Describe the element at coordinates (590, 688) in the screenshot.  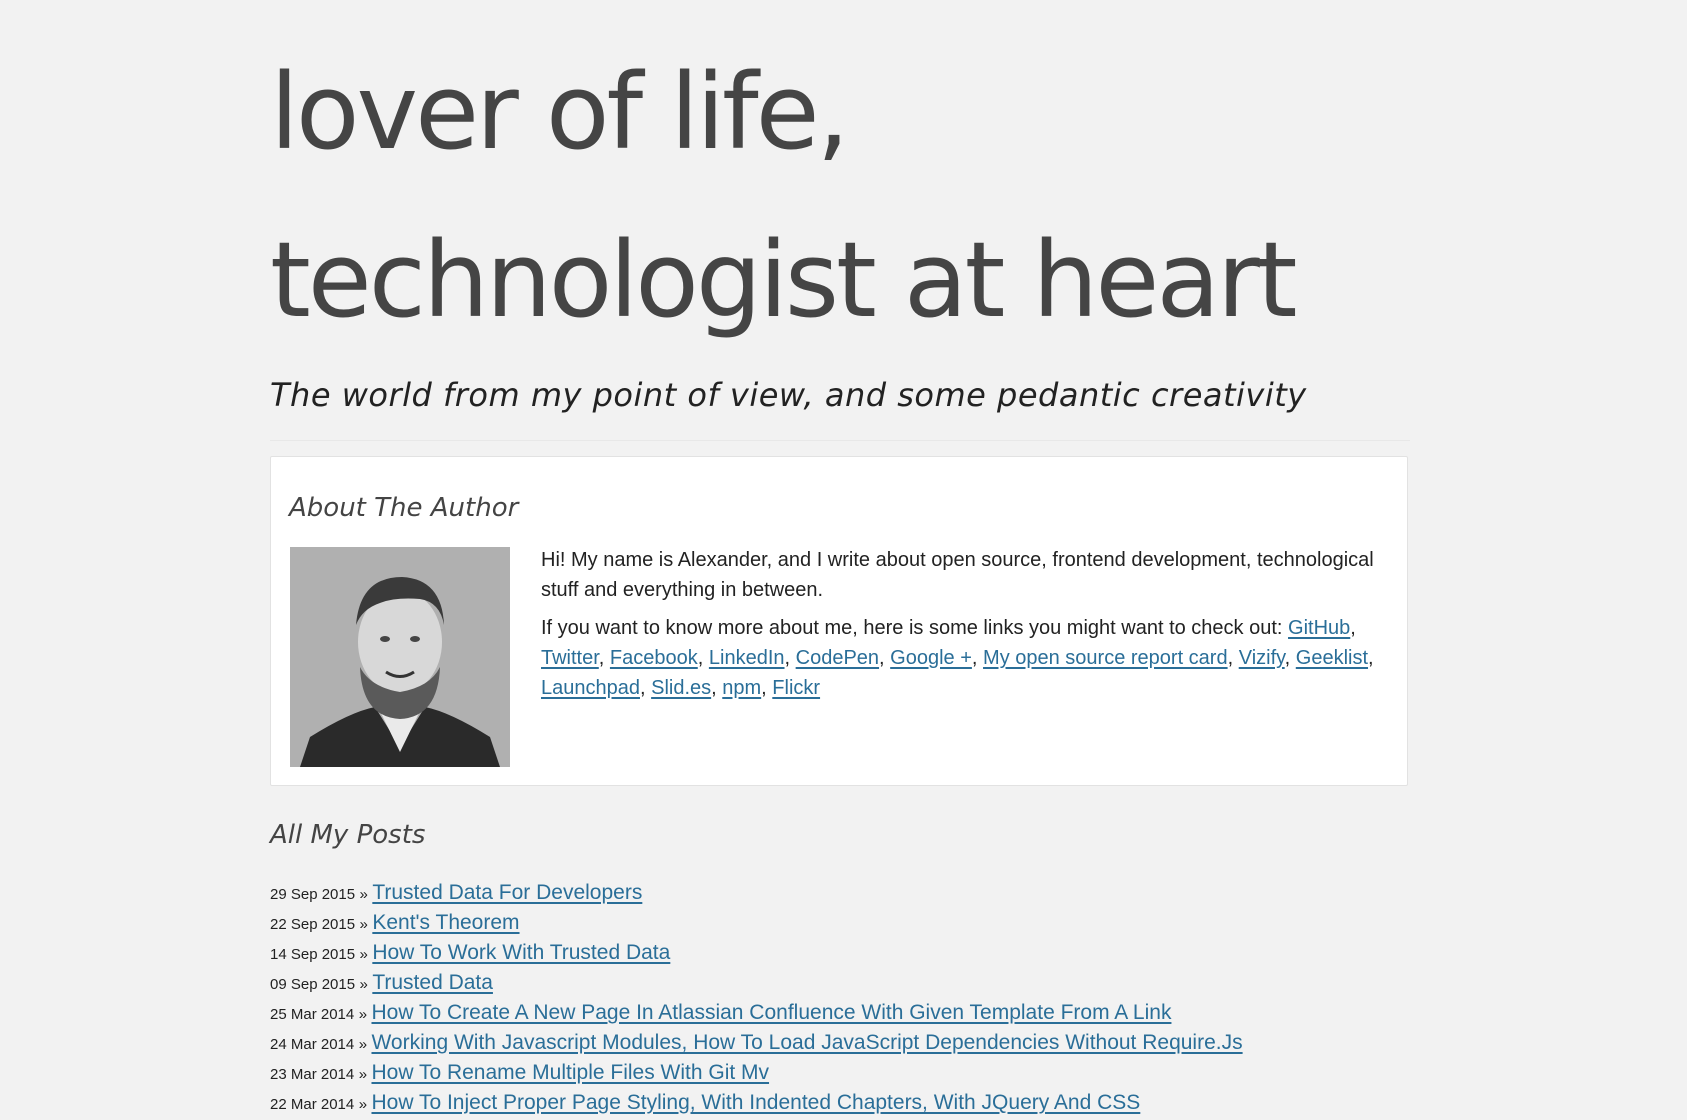
I see `link-launchpad: Launchpad` at that location.